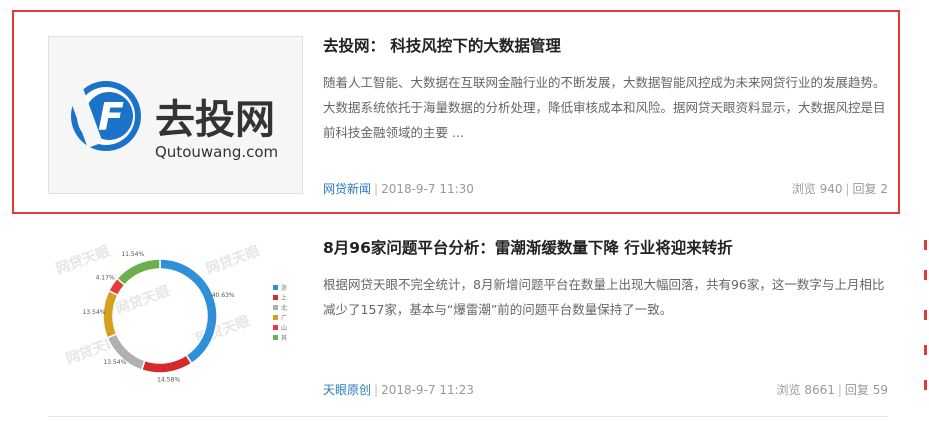 This screenshot has width=929, height=425. I want to click on slice-label: 40.63%, so click(223, 295).